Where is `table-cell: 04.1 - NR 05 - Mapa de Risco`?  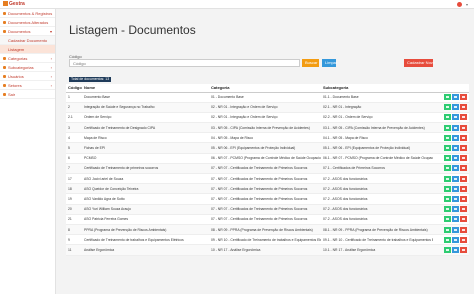 table-cell: 04.1 - NR 05 - Mapa de Risco is located at coordinates (377, 138).